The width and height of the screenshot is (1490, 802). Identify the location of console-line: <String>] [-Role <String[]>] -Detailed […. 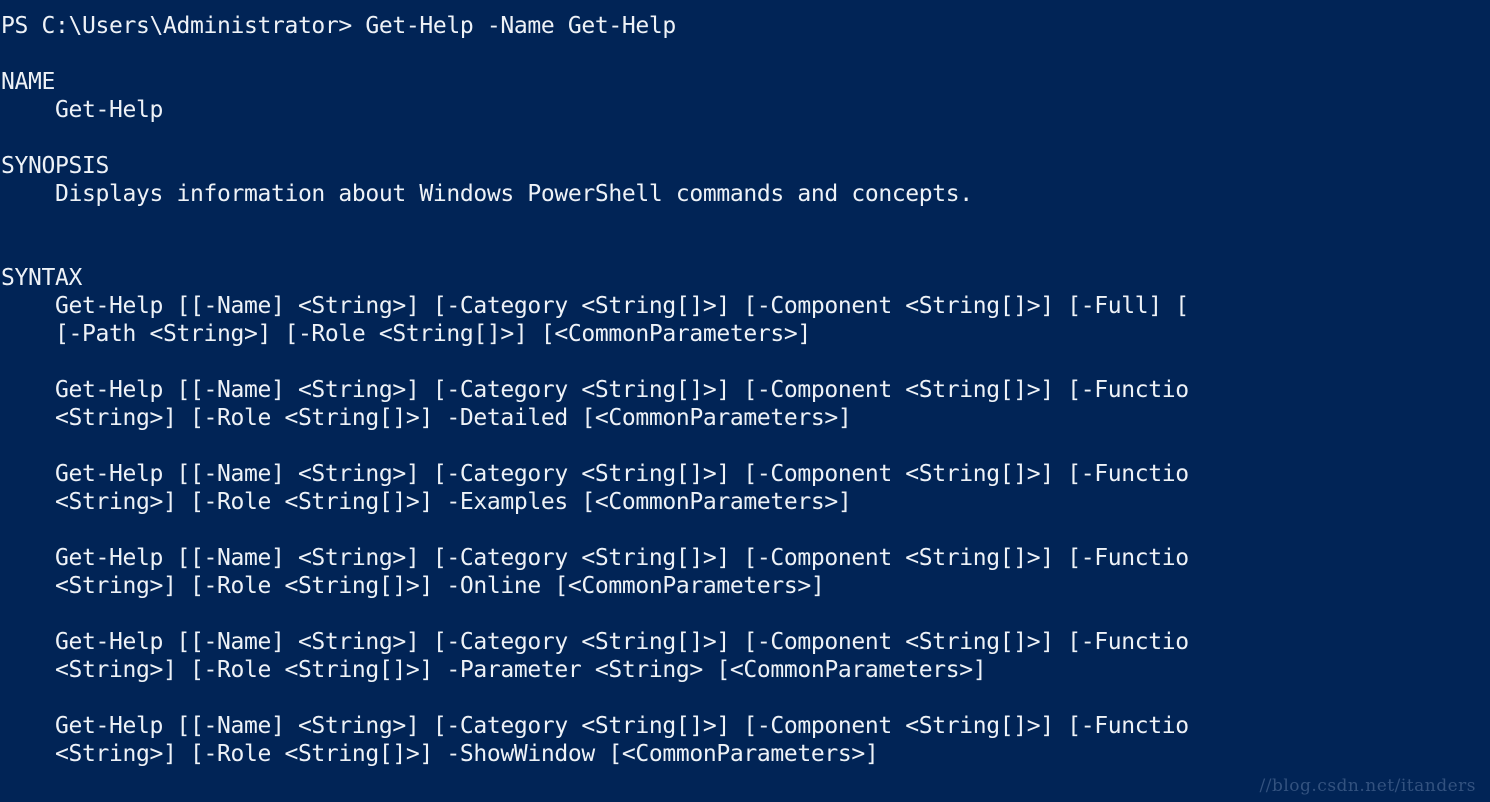
(426, 418).